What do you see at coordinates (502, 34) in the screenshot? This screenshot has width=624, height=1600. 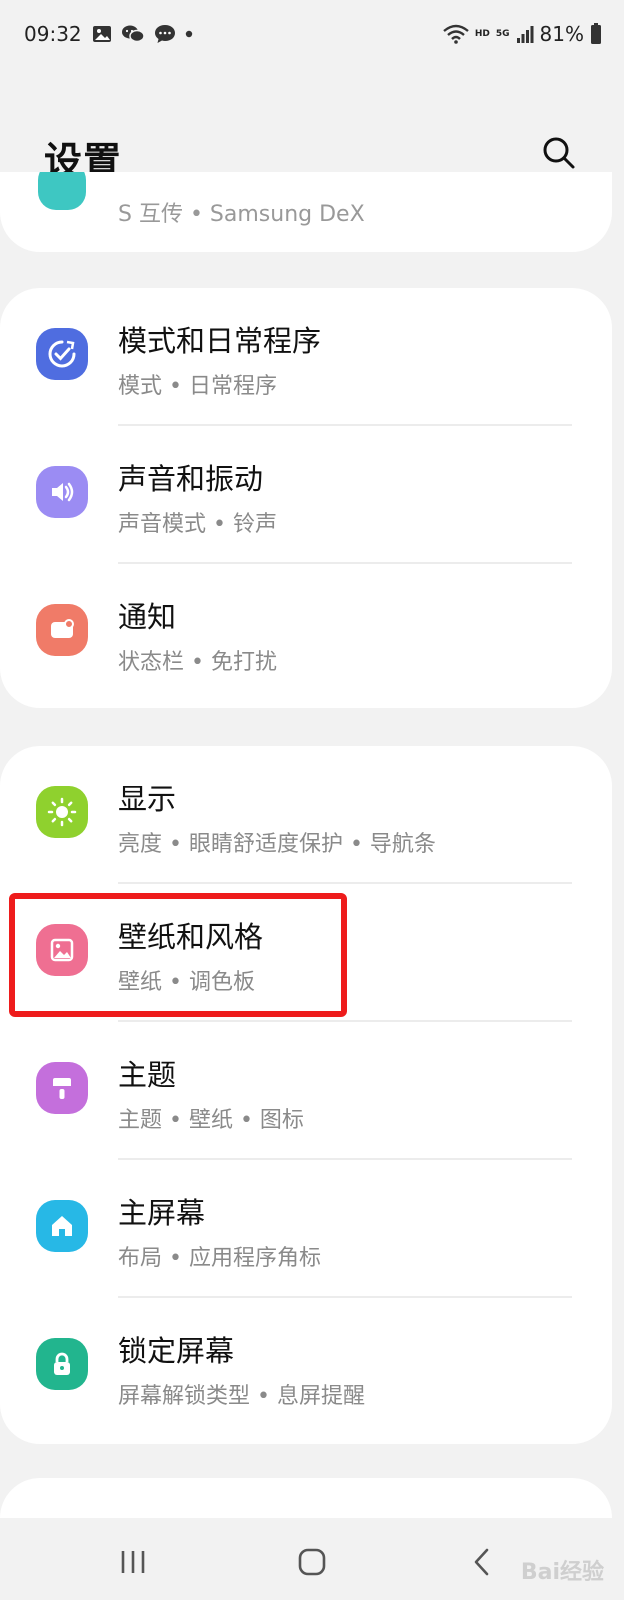 I see `5g-indicator: 5G` at bounding box center [502, 34].